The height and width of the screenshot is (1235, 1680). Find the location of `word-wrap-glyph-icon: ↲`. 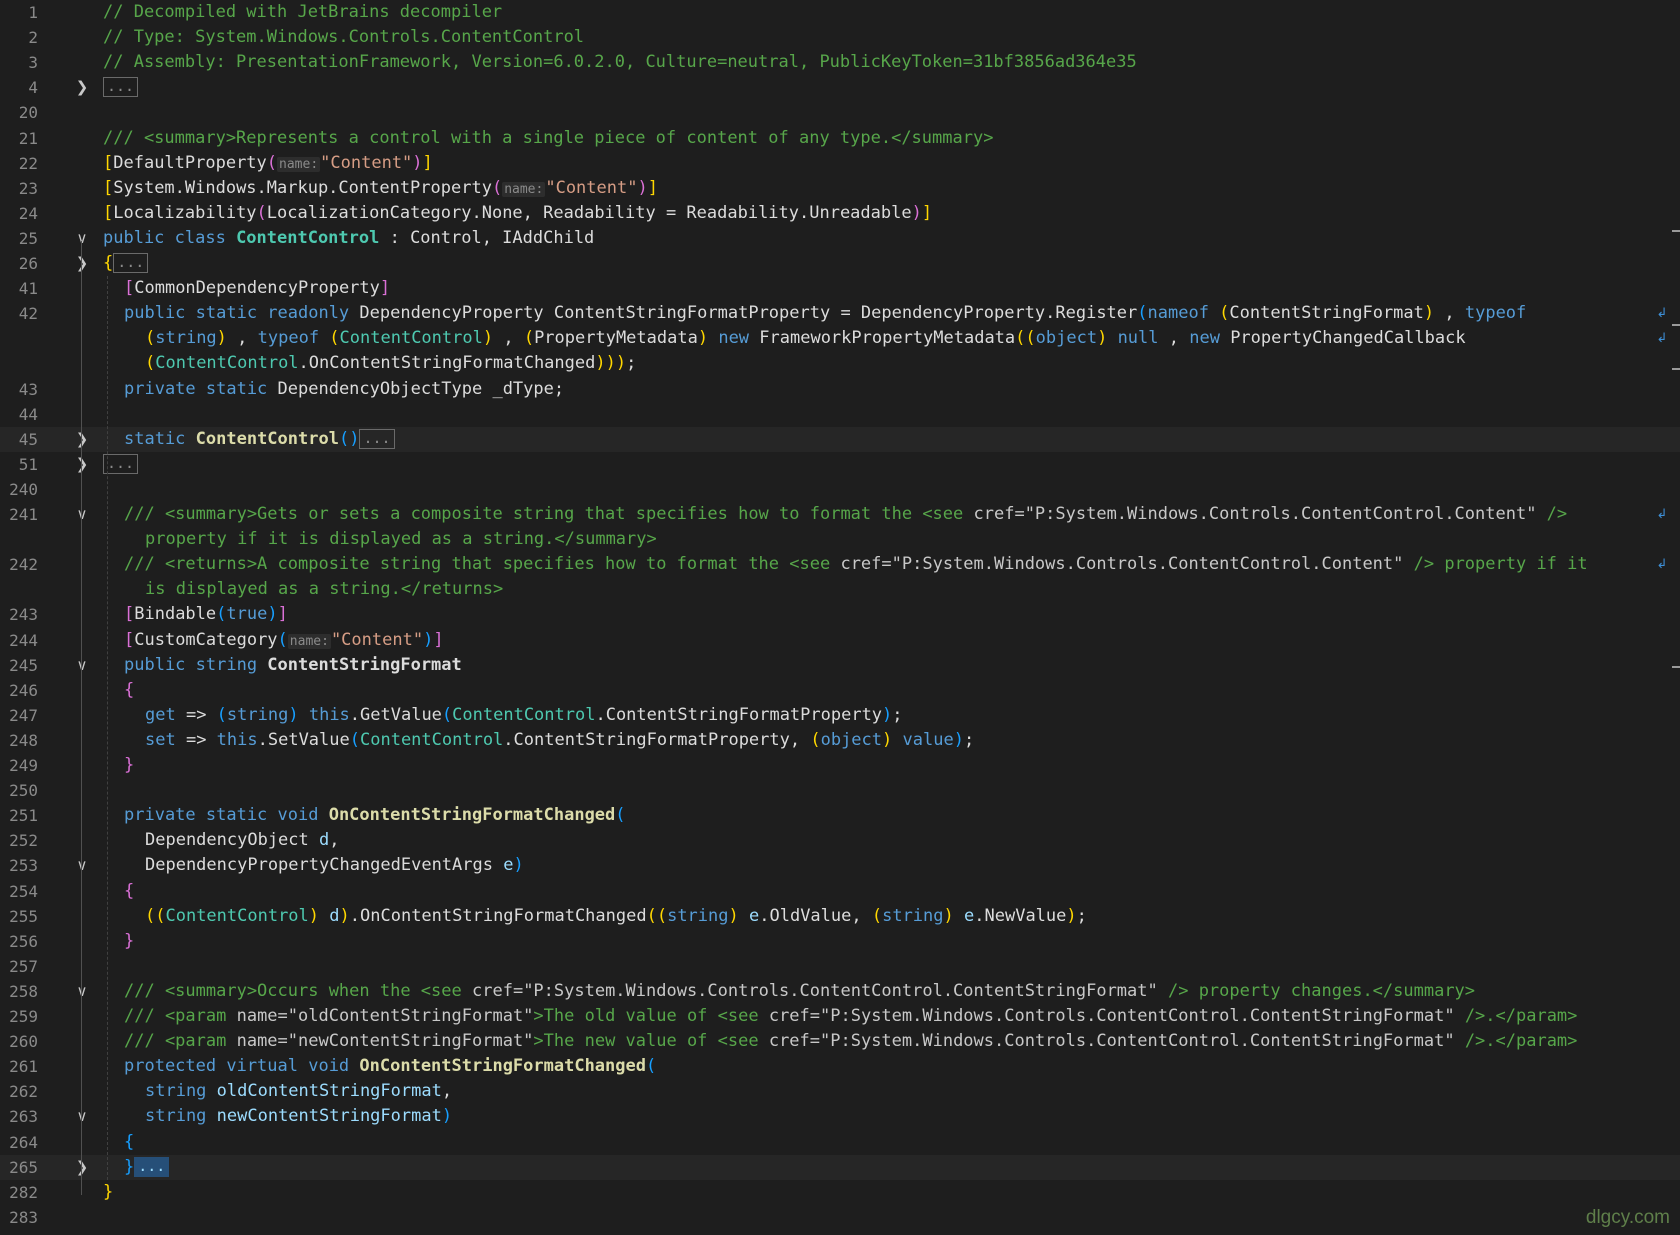

word-wrap-glyph-icon: ↲ is located at coordinates (1662, 565).